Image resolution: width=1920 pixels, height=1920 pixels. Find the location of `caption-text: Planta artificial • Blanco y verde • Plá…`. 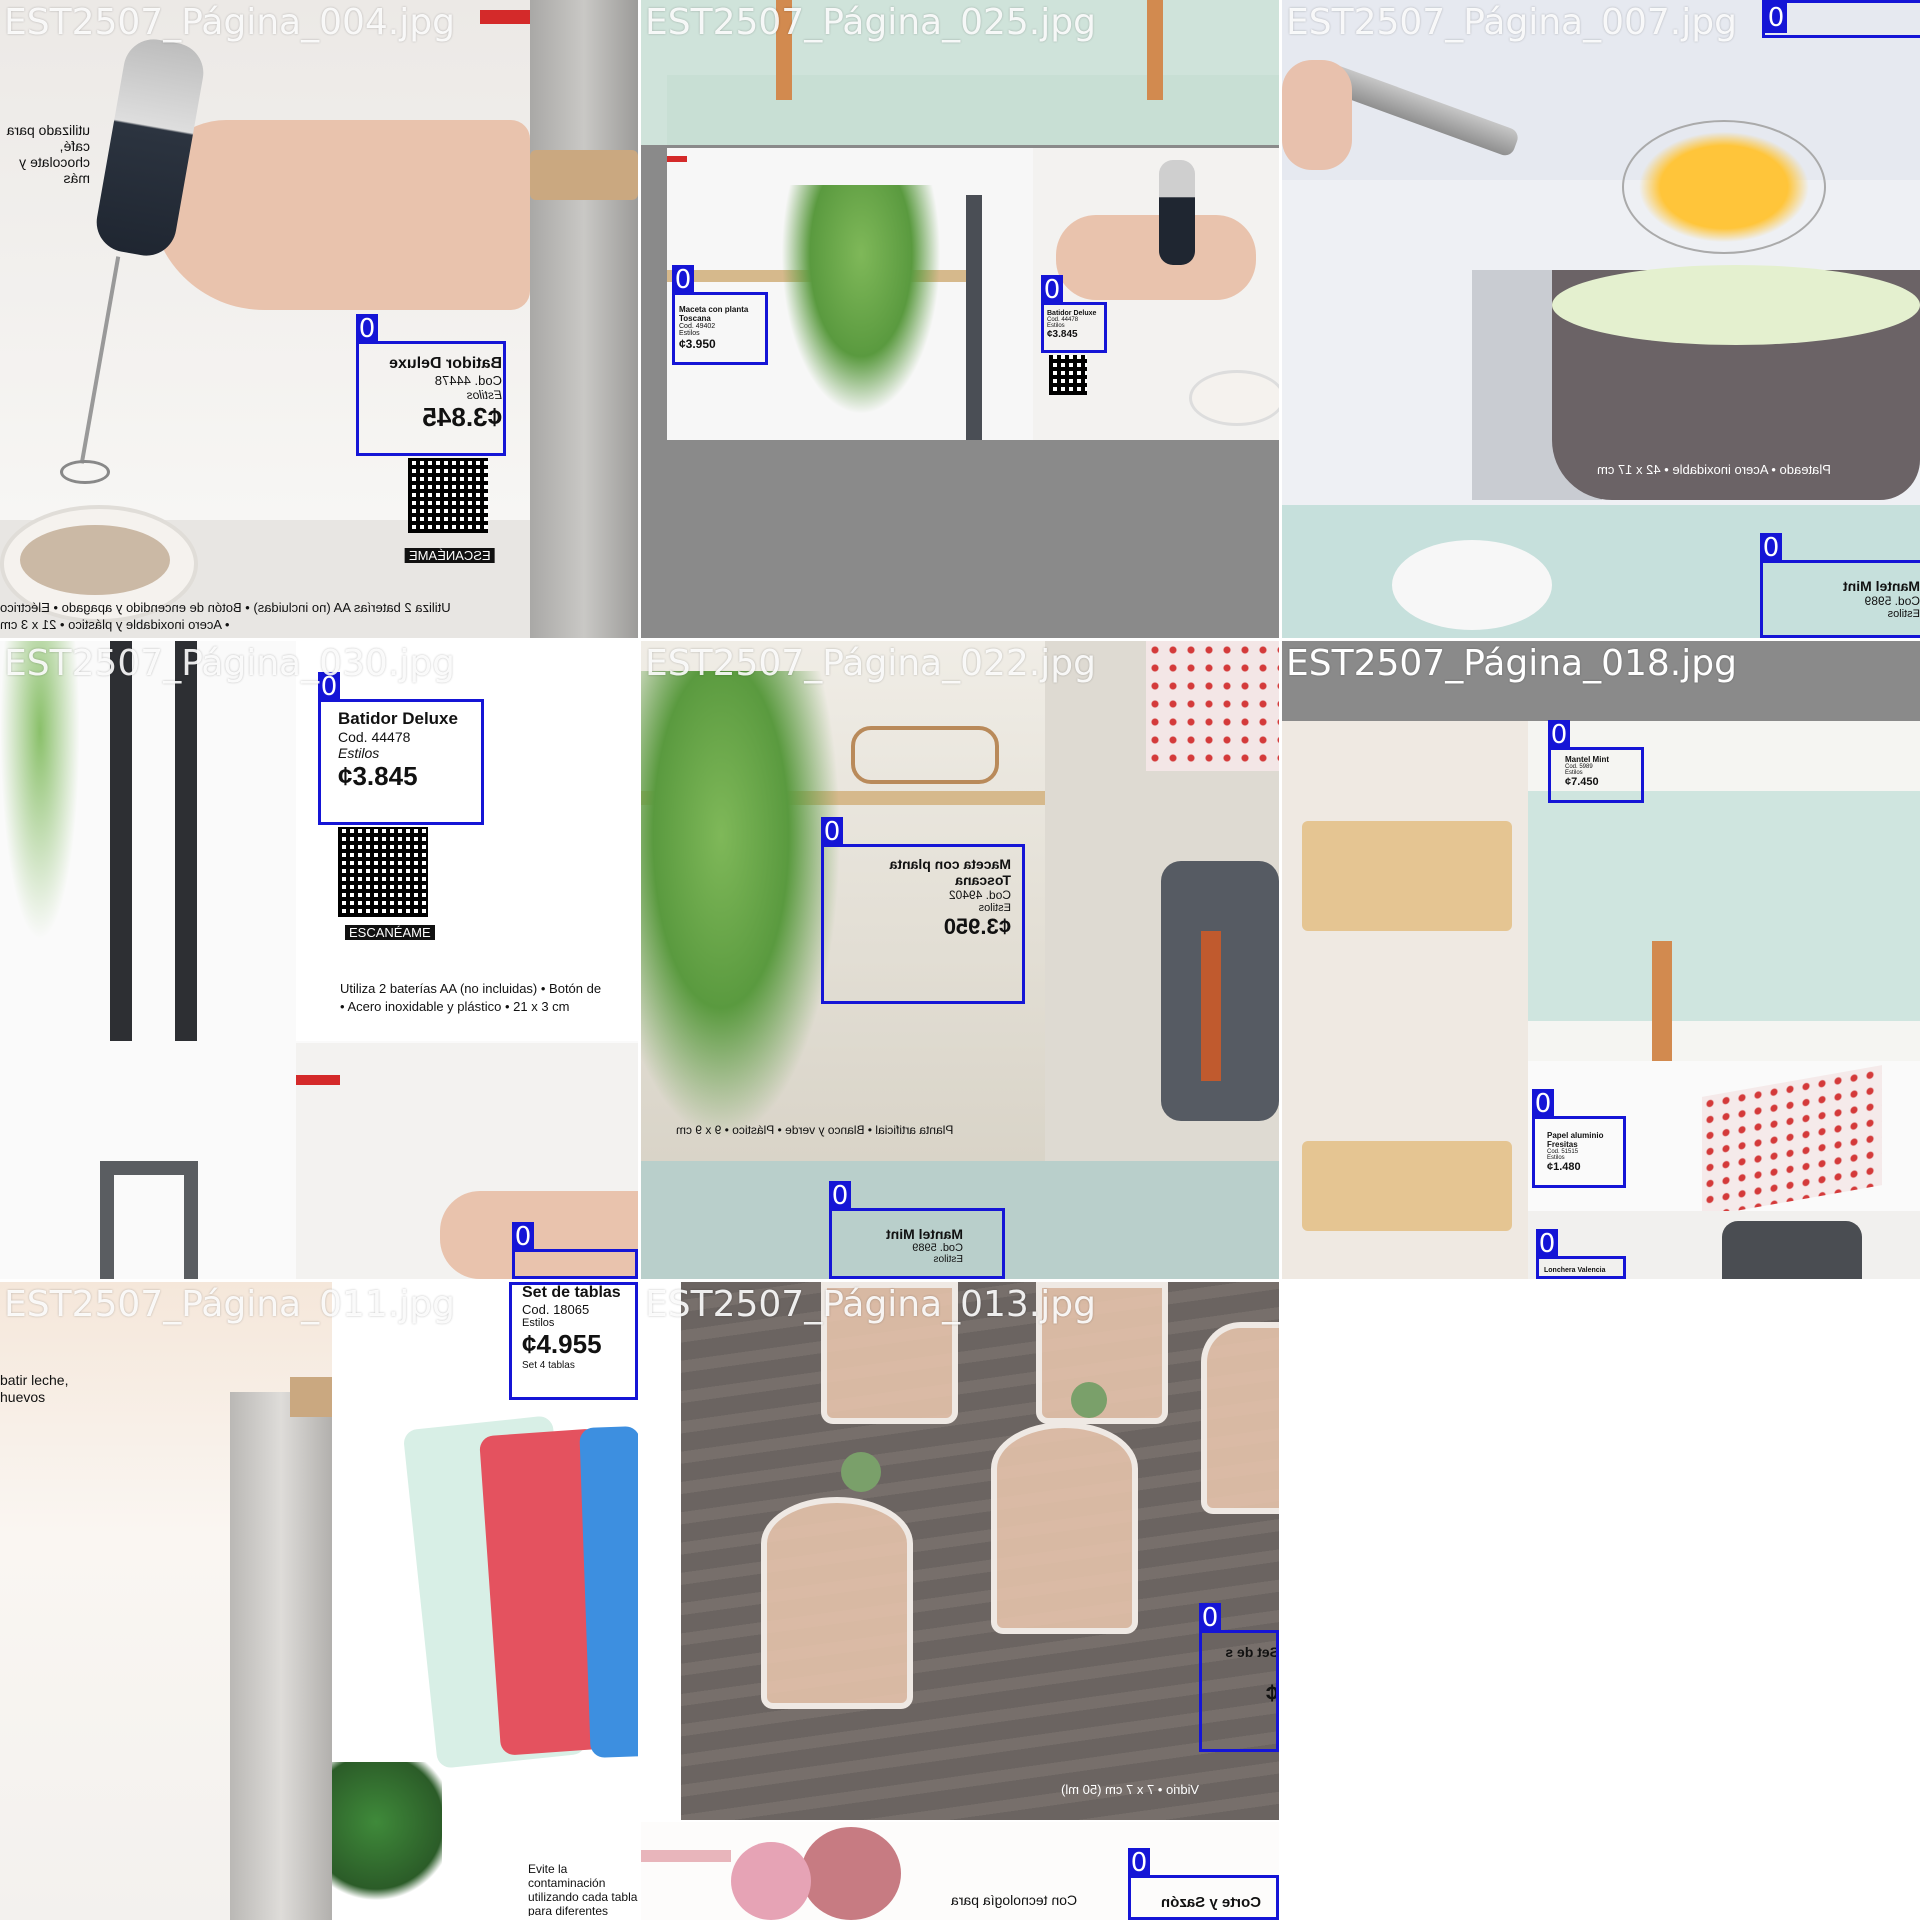

caption-text: Planta artificial • Blanco y verde • Plá… is located at coordinates (815, 1130).